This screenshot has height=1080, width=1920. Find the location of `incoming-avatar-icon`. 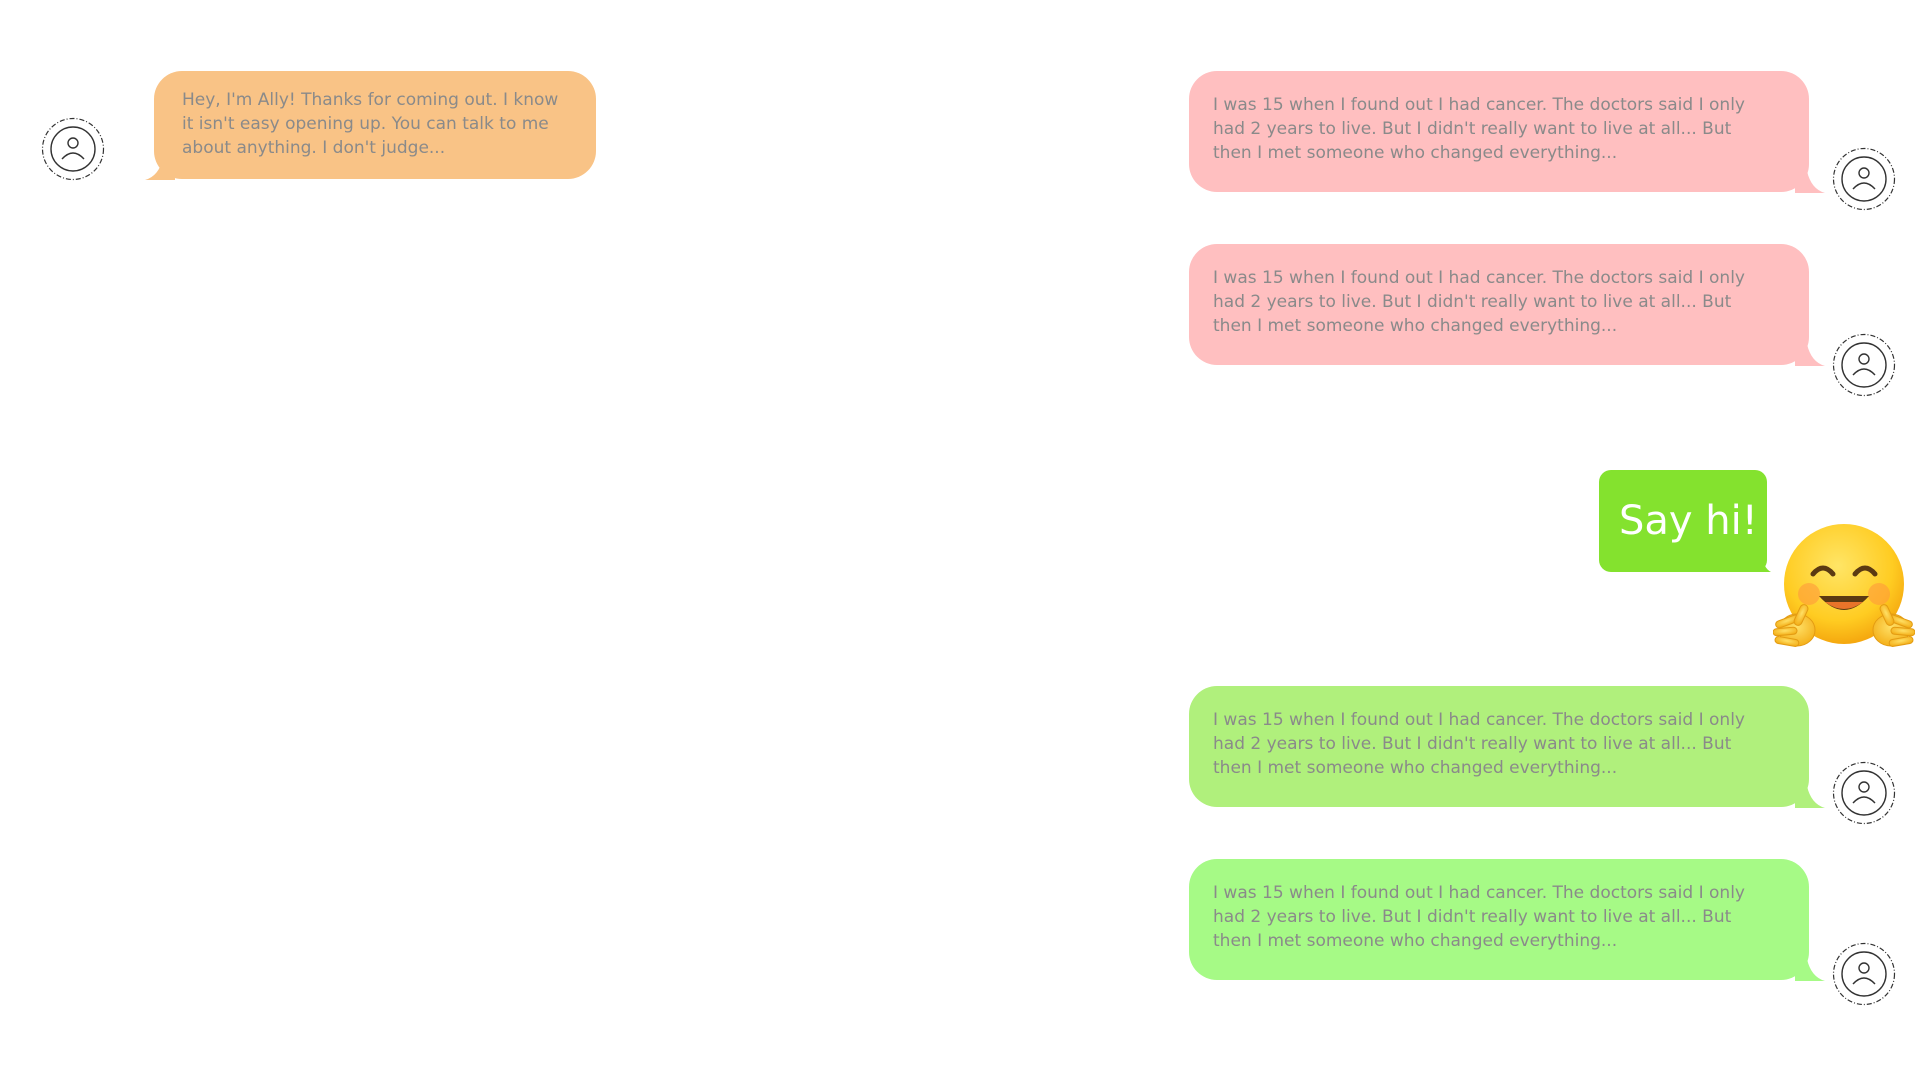

incoming-avatar-icon is located at coordinates (73, 149).